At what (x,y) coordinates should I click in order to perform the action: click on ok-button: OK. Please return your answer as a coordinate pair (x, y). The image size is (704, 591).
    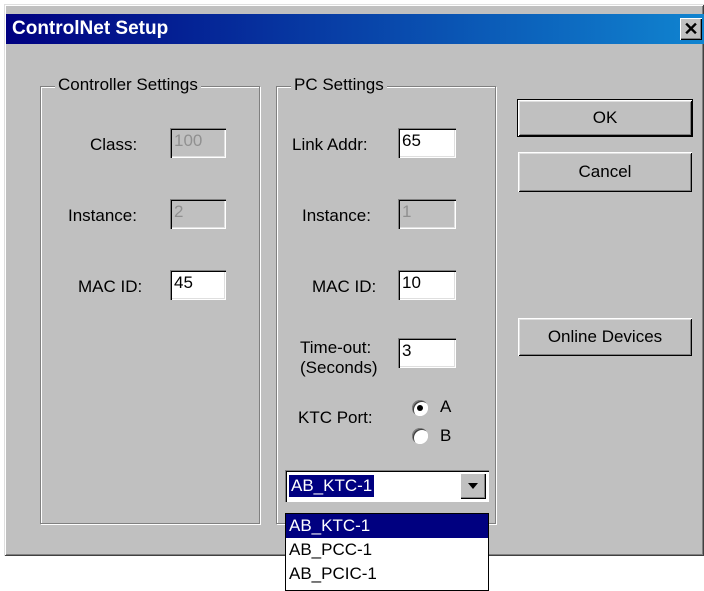
    Looking at the image, I should click on (605, 118).